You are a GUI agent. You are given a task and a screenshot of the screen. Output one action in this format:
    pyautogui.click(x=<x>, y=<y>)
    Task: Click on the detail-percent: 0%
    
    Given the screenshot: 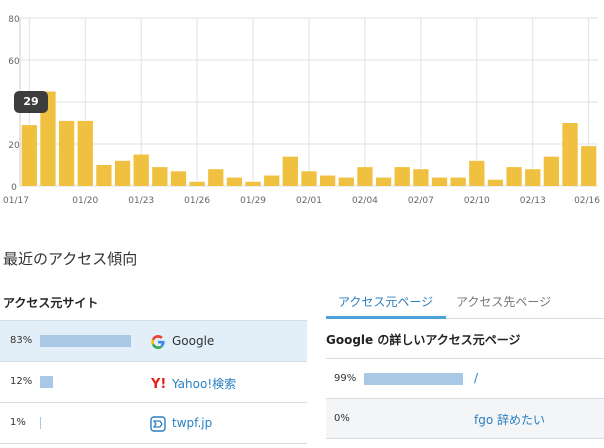 What is the action you would take?
    pyautogui.click(x=342, y=418)
    